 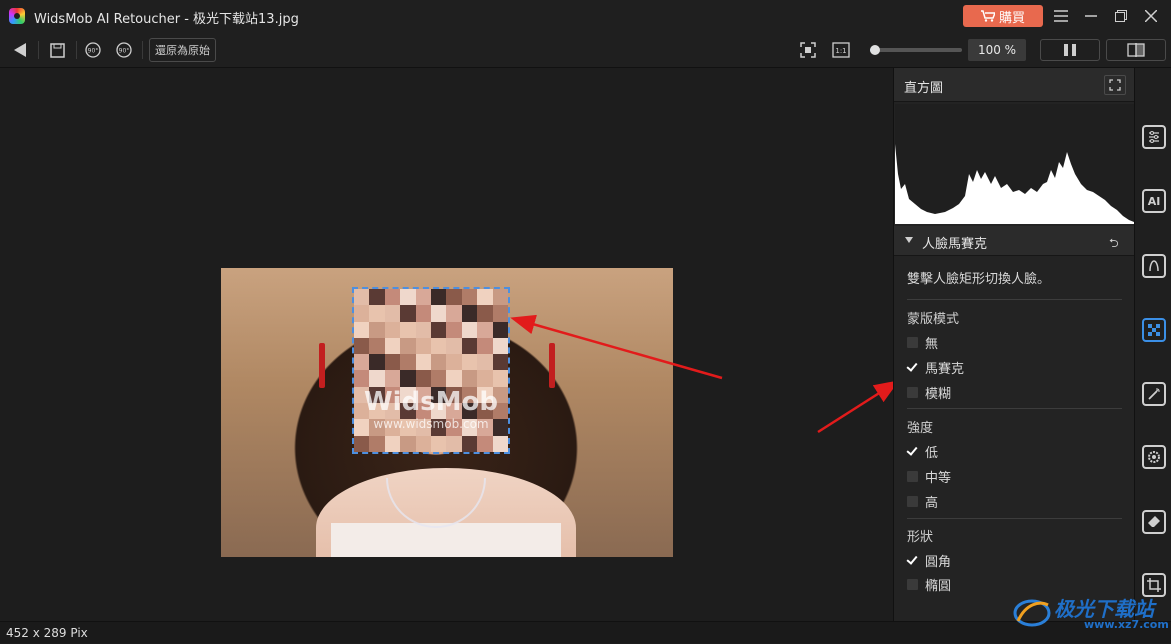 I want to click on expand-icon, so click(x=1115, y=85).